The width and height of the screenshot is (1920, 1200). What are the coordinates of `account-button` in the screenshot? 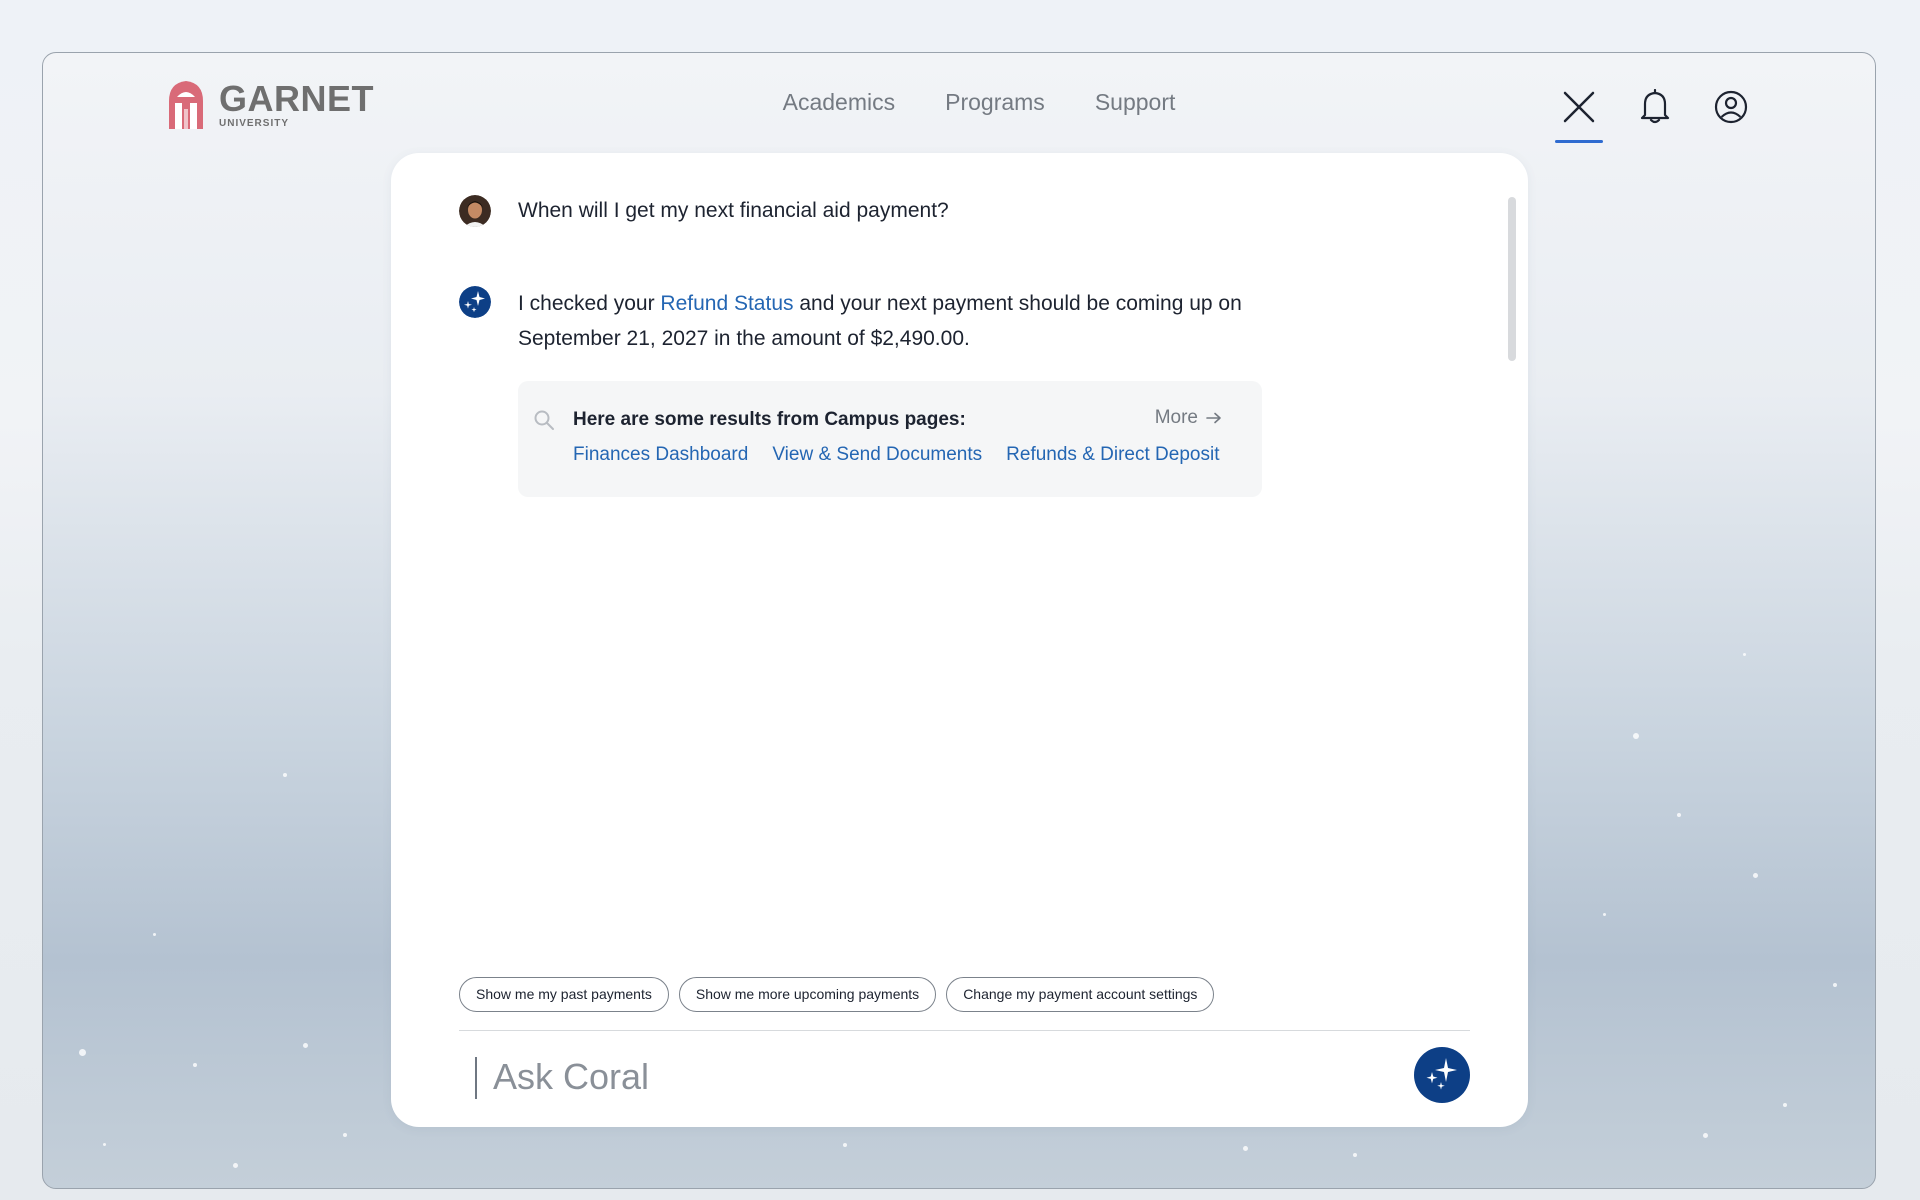 It's located at (1731, 107).